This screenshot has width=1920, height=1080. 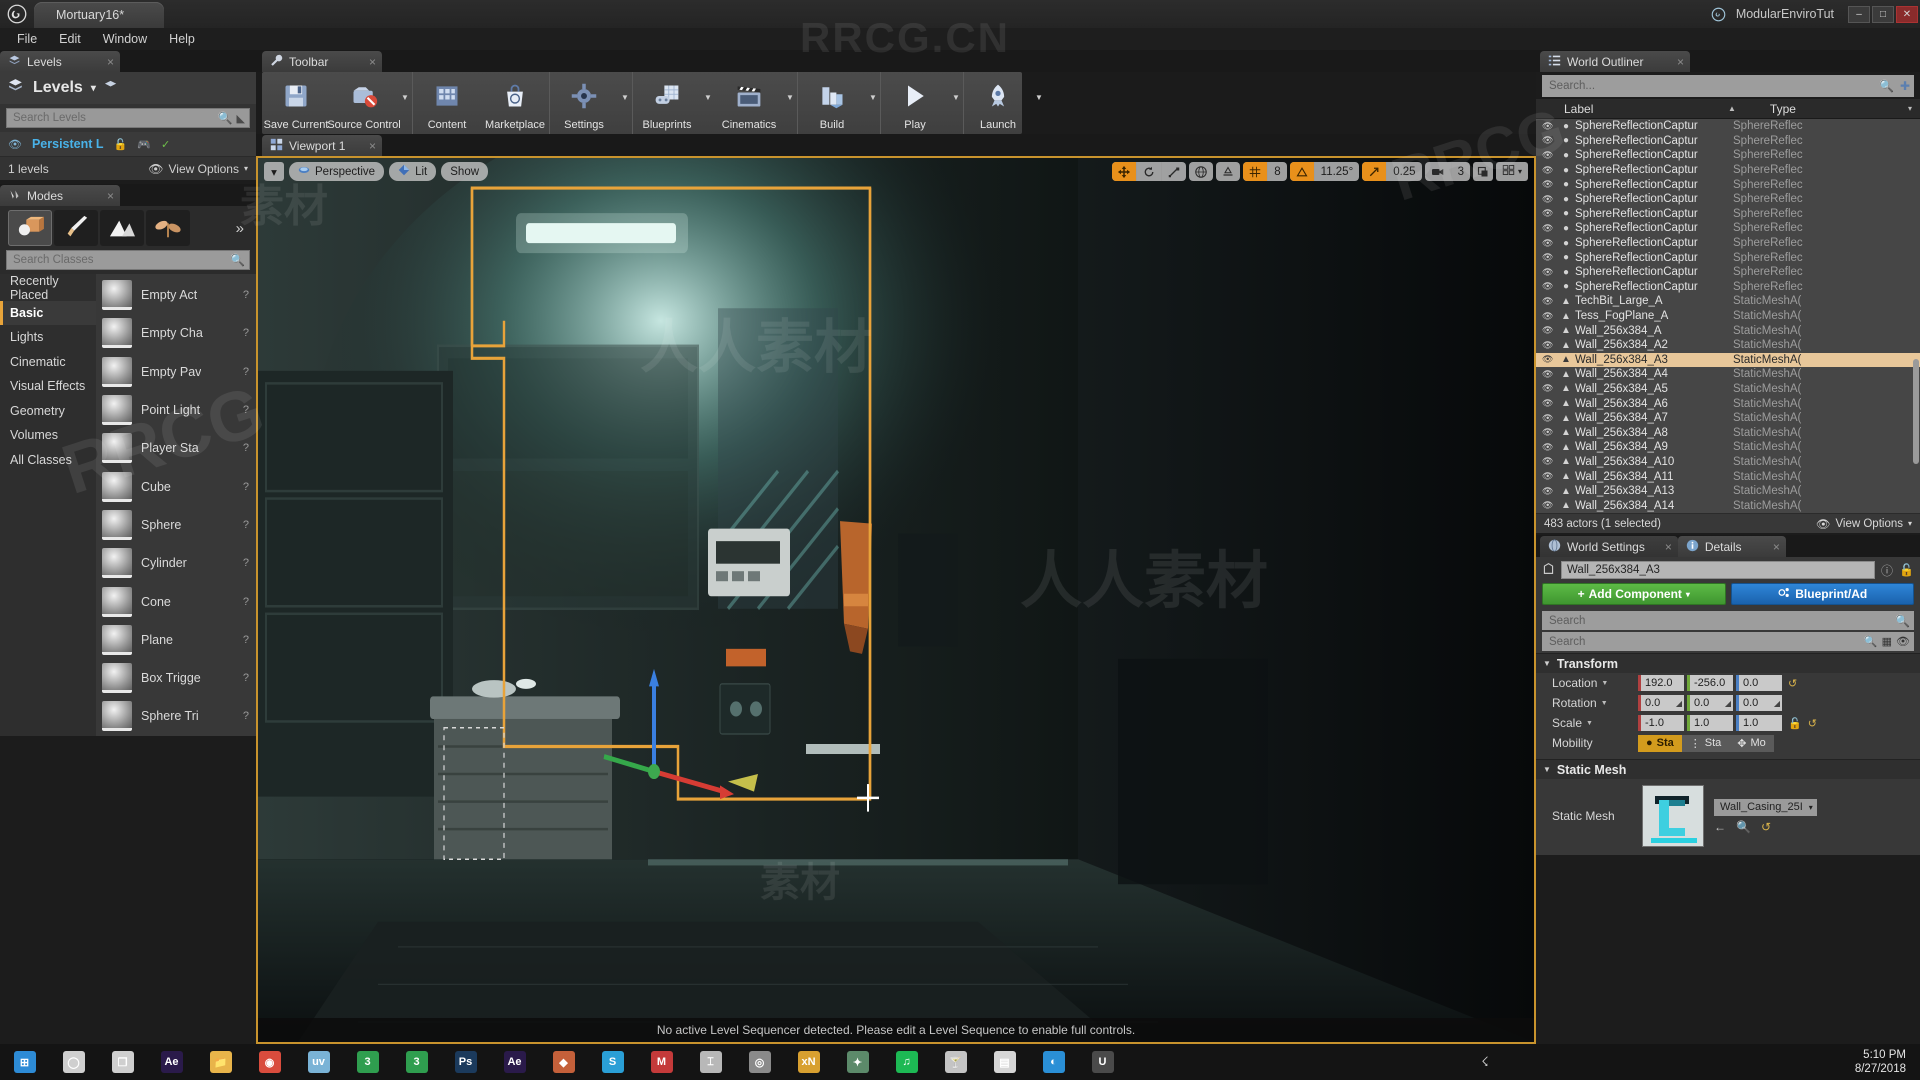 What do you see at coordinates (60, 195) in the screenshot?
I see `tab-modes: Modes ×` at bounding box center [60, 195].